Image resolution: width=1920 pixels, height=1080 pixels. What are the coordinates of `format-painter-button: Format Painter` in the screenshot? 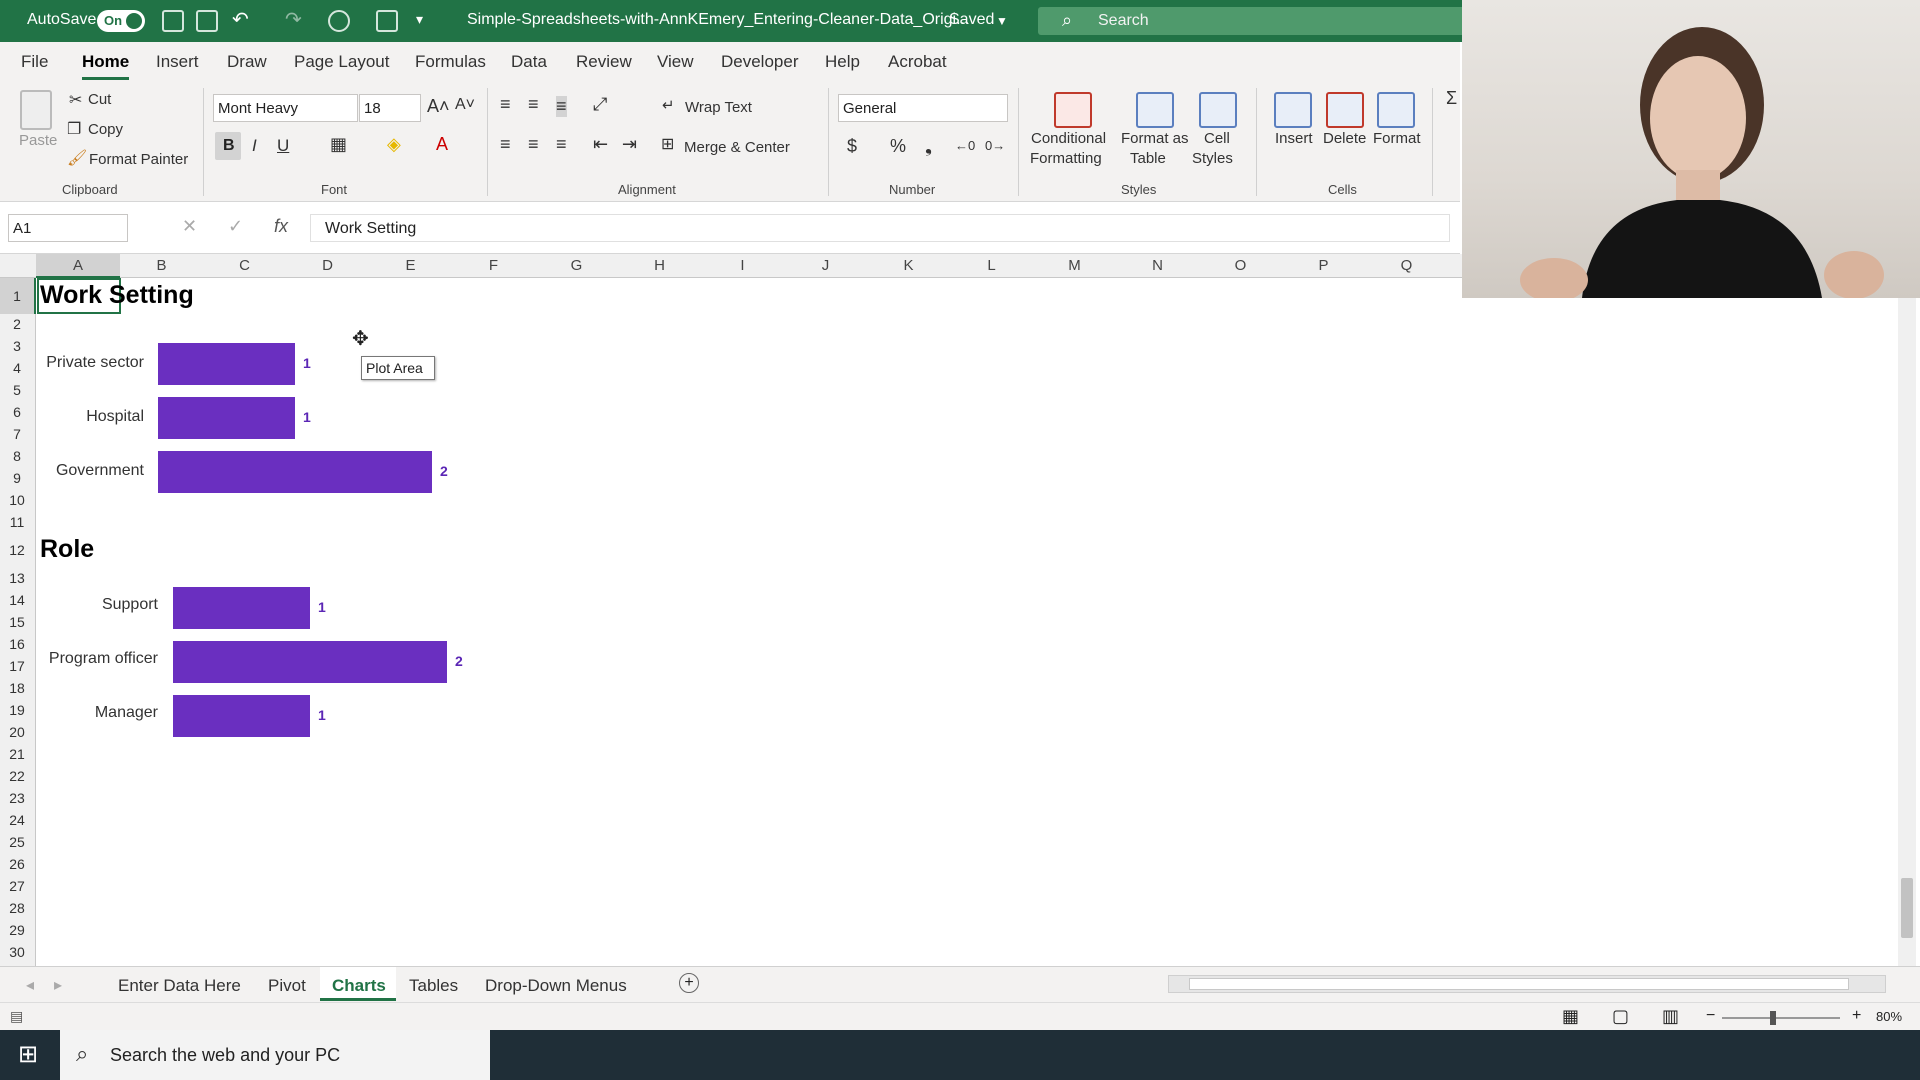 It's located at (138, 159).